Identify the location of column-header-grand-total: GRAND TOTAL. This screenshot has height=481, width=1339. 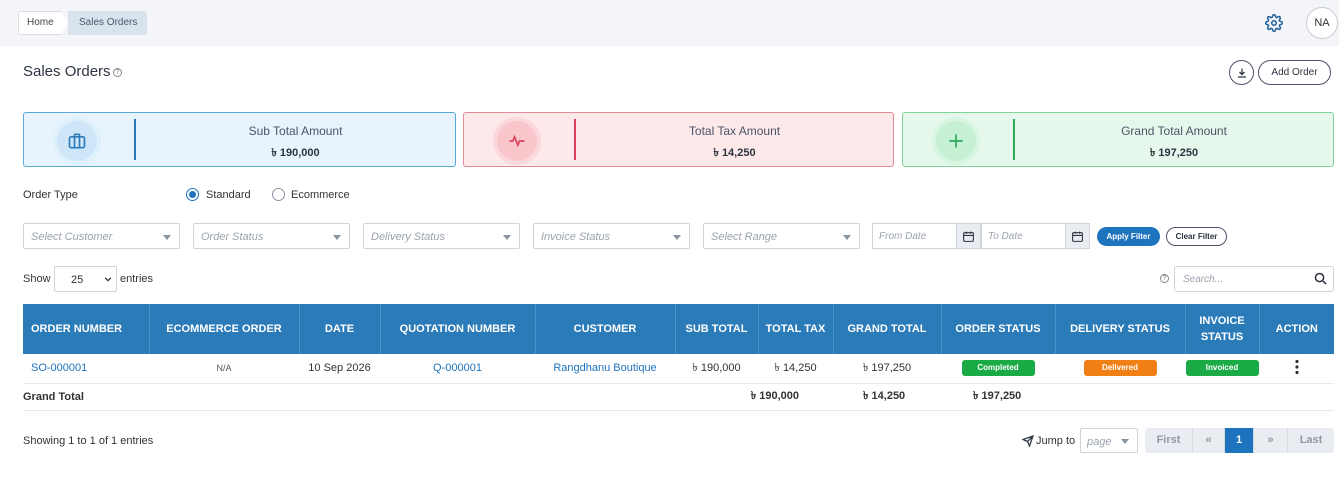
(887, 329).